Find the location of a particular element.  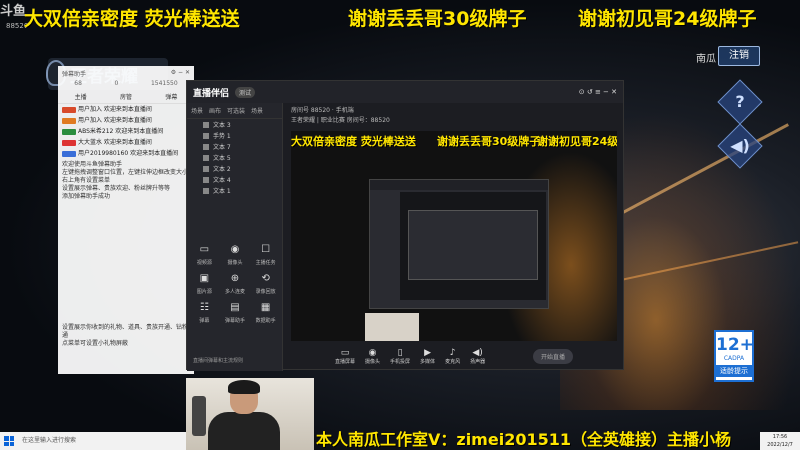

overlay-thanks-1: 谢谢丢丢哥30级牌子 is located at coordinates (437, 19).